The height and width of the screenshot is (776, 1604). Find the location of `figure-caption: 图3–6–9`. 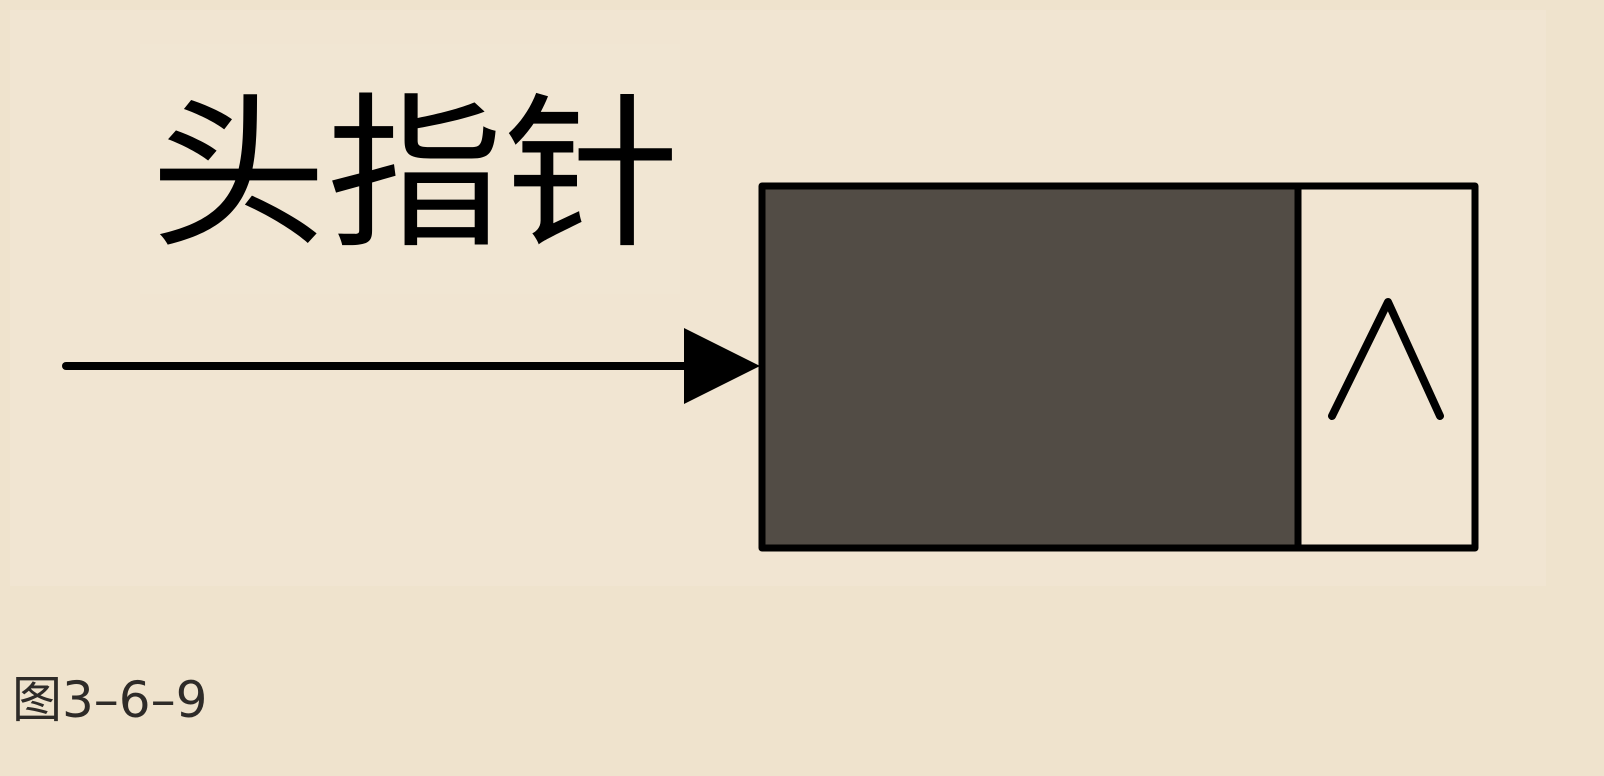

figure-caption: 图3–6–9 is located at coordinates (110, 700).